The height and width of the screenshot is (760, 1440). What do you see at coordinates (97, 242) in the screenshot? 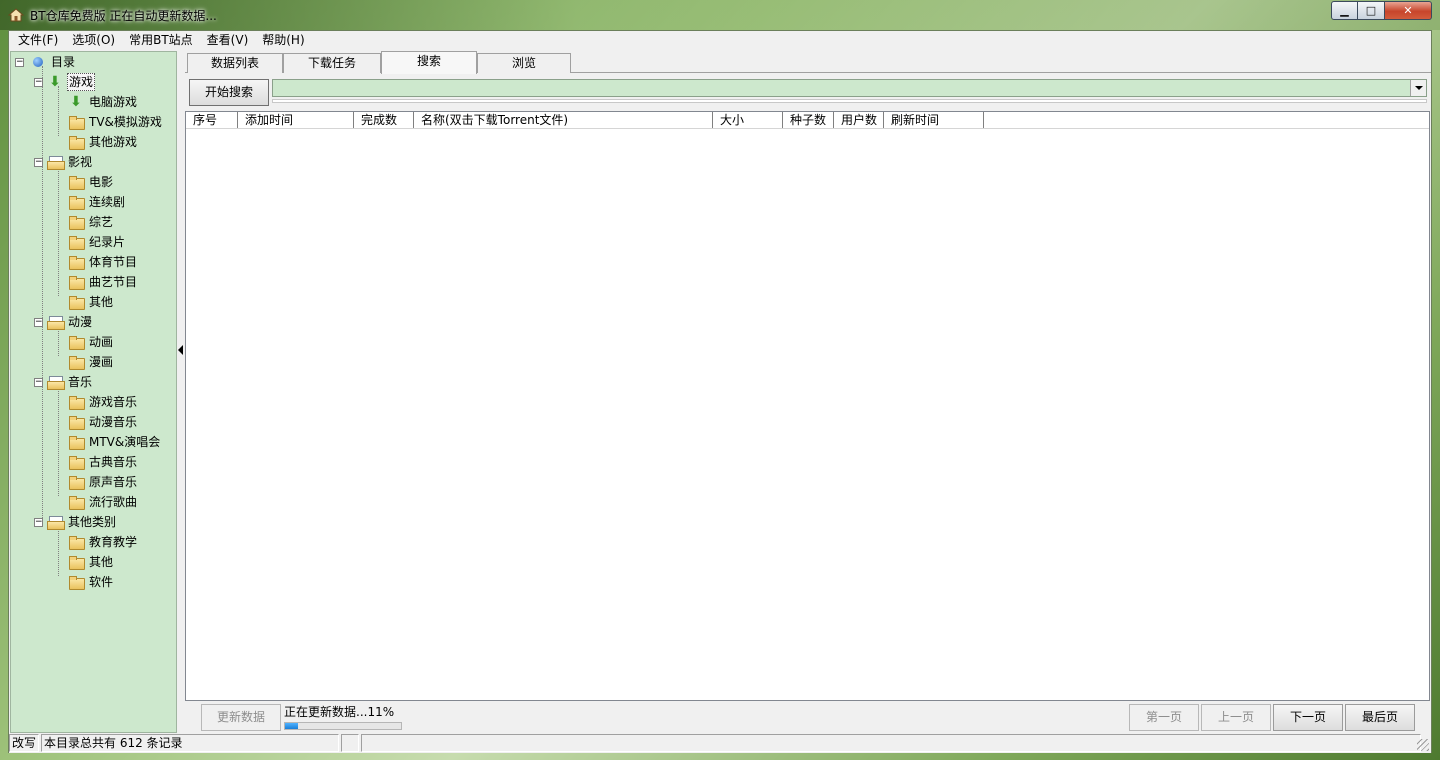
I see `tree-item: 纪录片` at bounding box center [97, 242].